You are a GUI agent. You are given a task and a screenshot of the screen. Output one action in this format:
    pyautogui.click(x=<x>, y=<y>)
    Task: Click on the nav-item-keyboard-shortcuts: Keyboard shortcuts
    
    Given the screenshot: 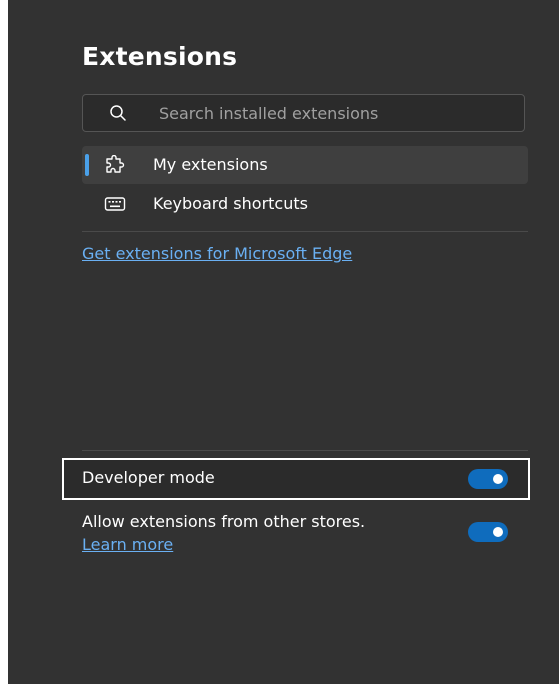 What is the action you would take?
    pyautogui.click(x=305, y=204)
    